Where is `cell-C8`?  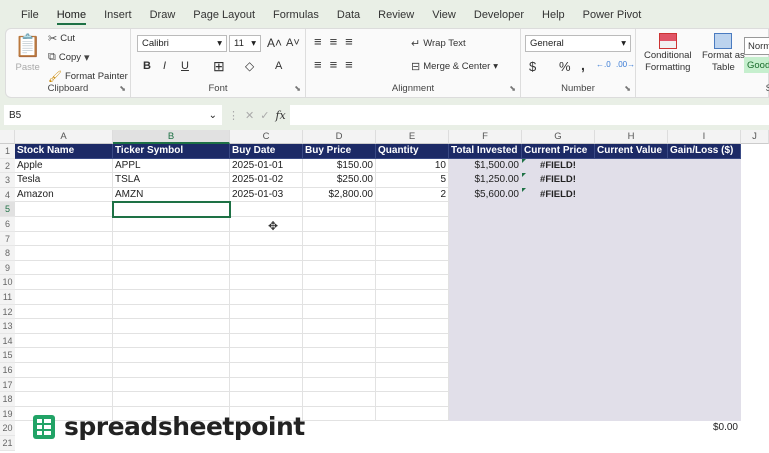 cell-C8 is located at coordinates (266, 253).